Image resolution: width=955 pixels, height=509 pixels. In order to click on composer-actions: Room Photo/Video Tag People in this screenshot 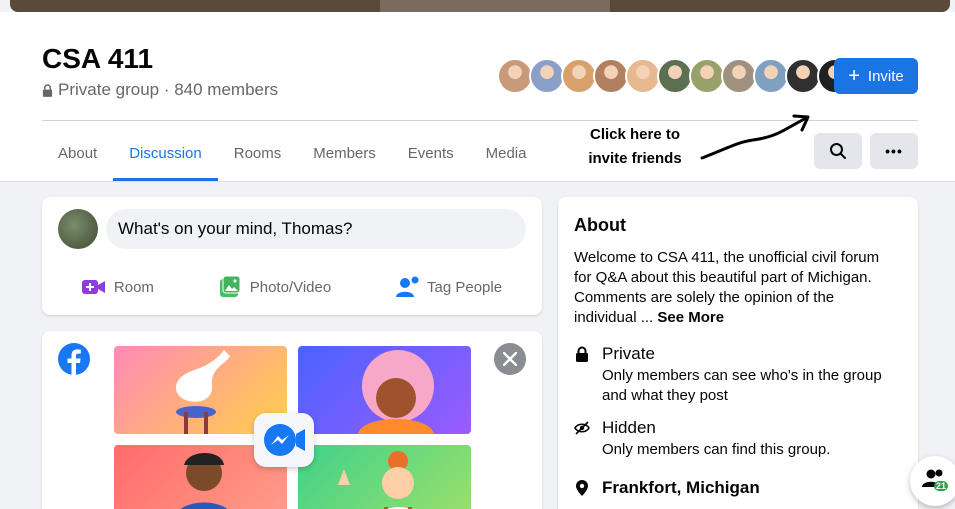, I will do `click(292, 287)`.